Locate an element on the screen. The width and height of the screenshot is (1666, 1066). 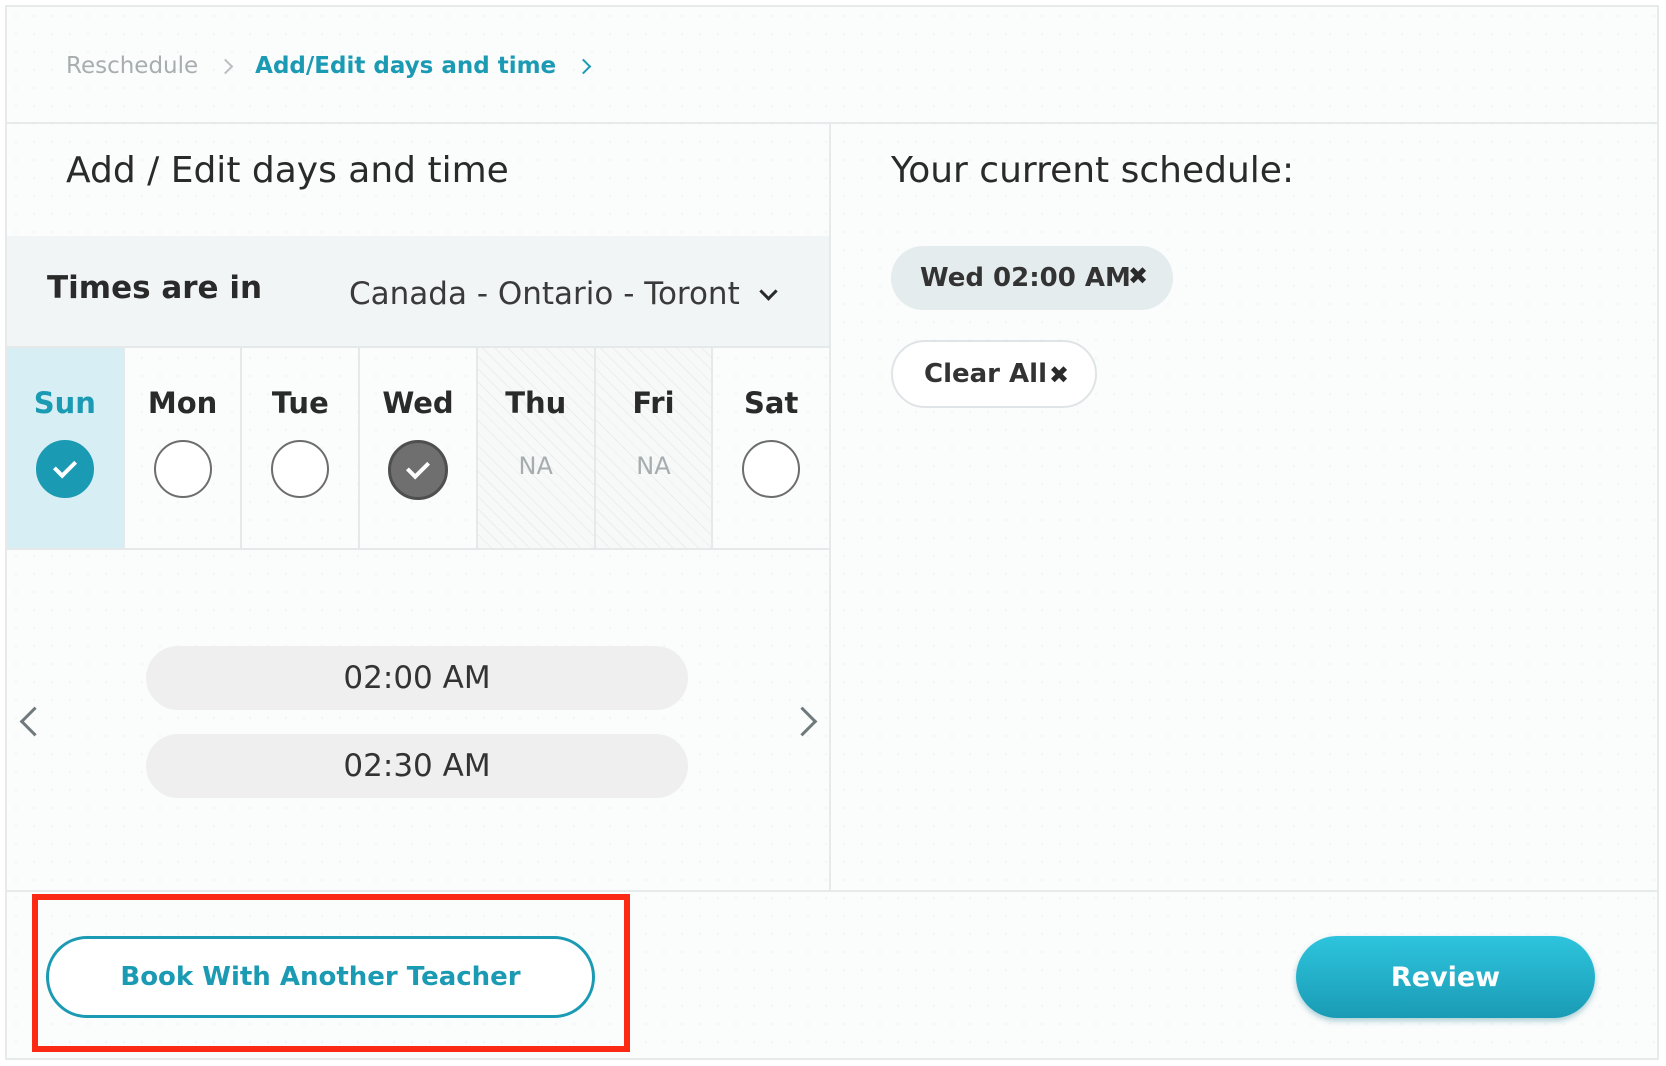
day-mon: Mon is located at coordinates (184, 448).